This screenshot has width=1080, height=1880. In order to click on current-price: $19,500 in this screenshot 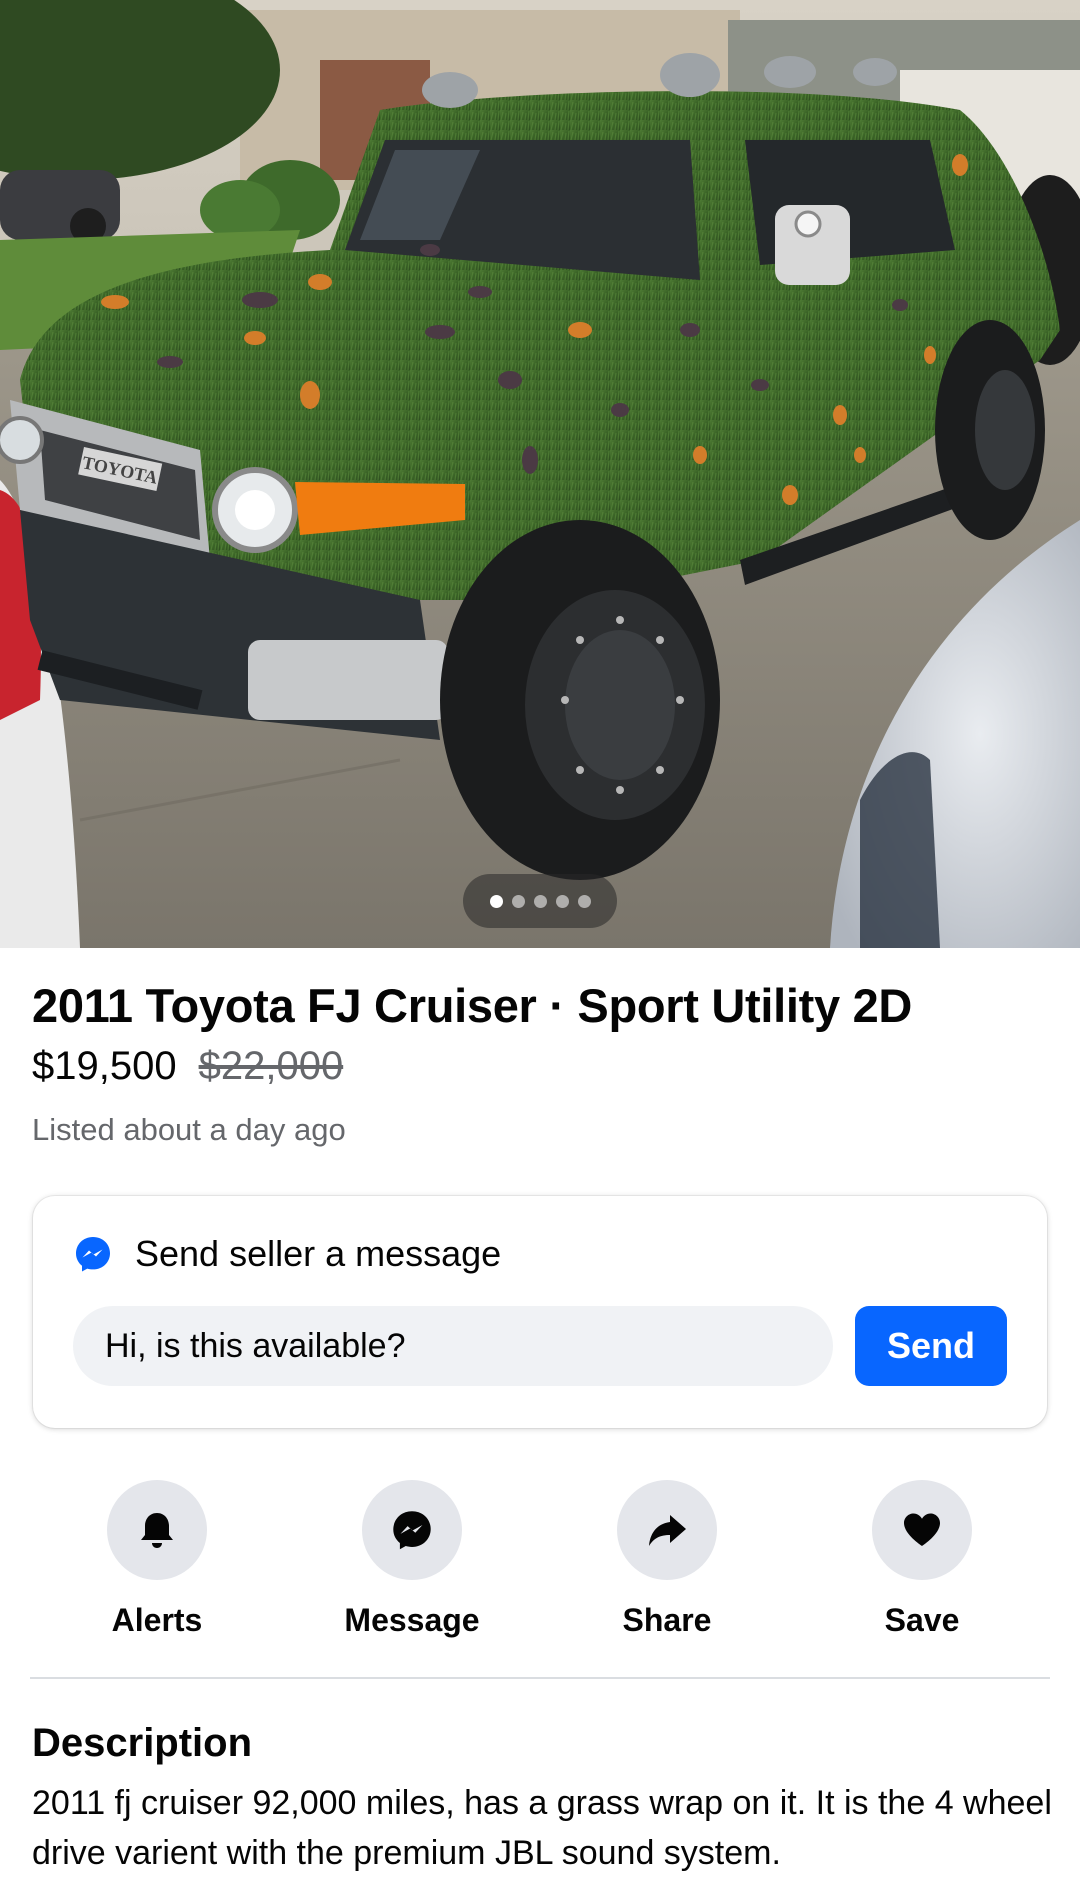, I will do `click(104, 1066)`.